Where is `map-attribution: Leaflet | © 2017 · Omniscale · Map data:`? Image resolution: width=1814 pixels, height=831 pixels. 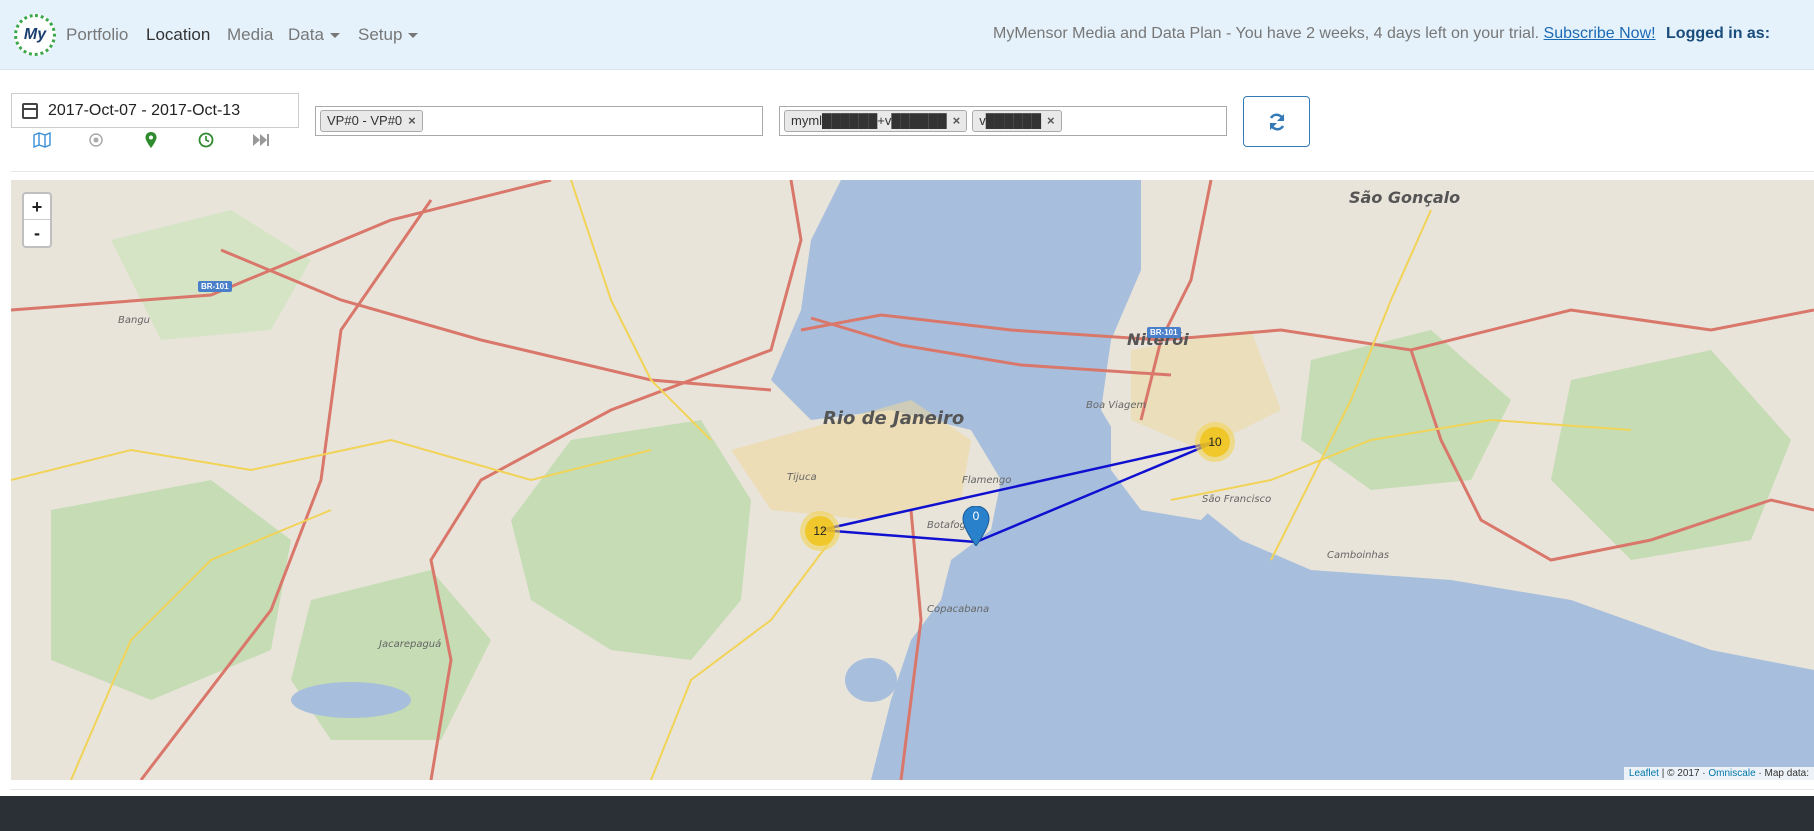
map-attribution: Leaflet | © 2017 · Omniscale · Map data: is located at coordinates (1718, 773).